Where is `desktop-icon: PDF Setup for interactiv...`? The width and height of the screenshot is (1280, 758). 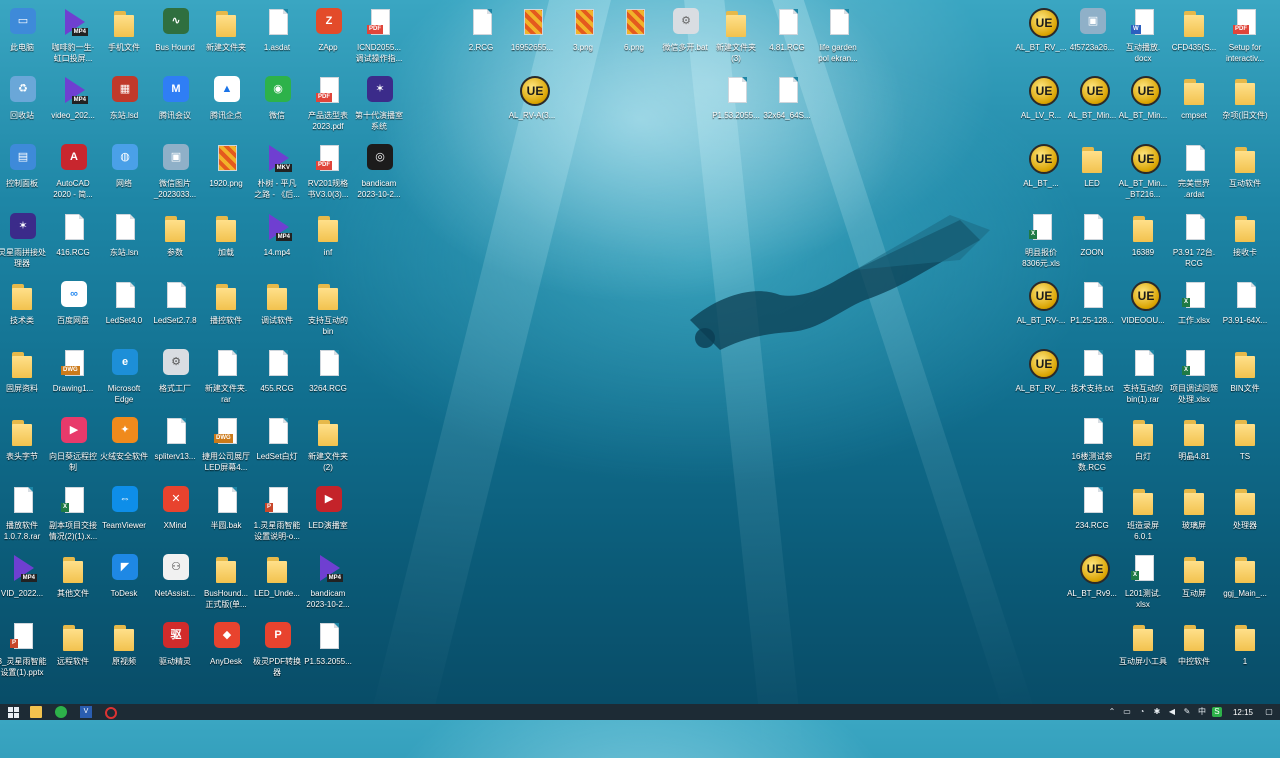
desktop-icon: PDF Setup for interactiv... is located at coordinates (1245, 35).